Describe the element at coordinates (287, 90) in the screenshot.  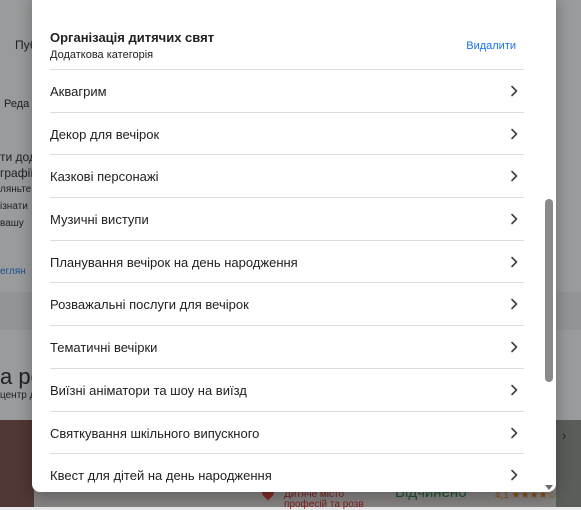
I see `category-item: Аквагрим` at that location.